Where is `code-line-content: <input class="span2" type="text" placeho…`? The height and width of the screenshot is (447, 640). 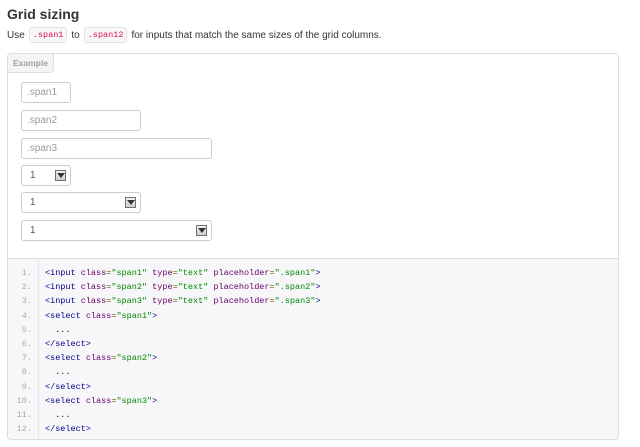 code-line-content: <input class="span2" type="text" placeho… is located at coordinates (183, 287).